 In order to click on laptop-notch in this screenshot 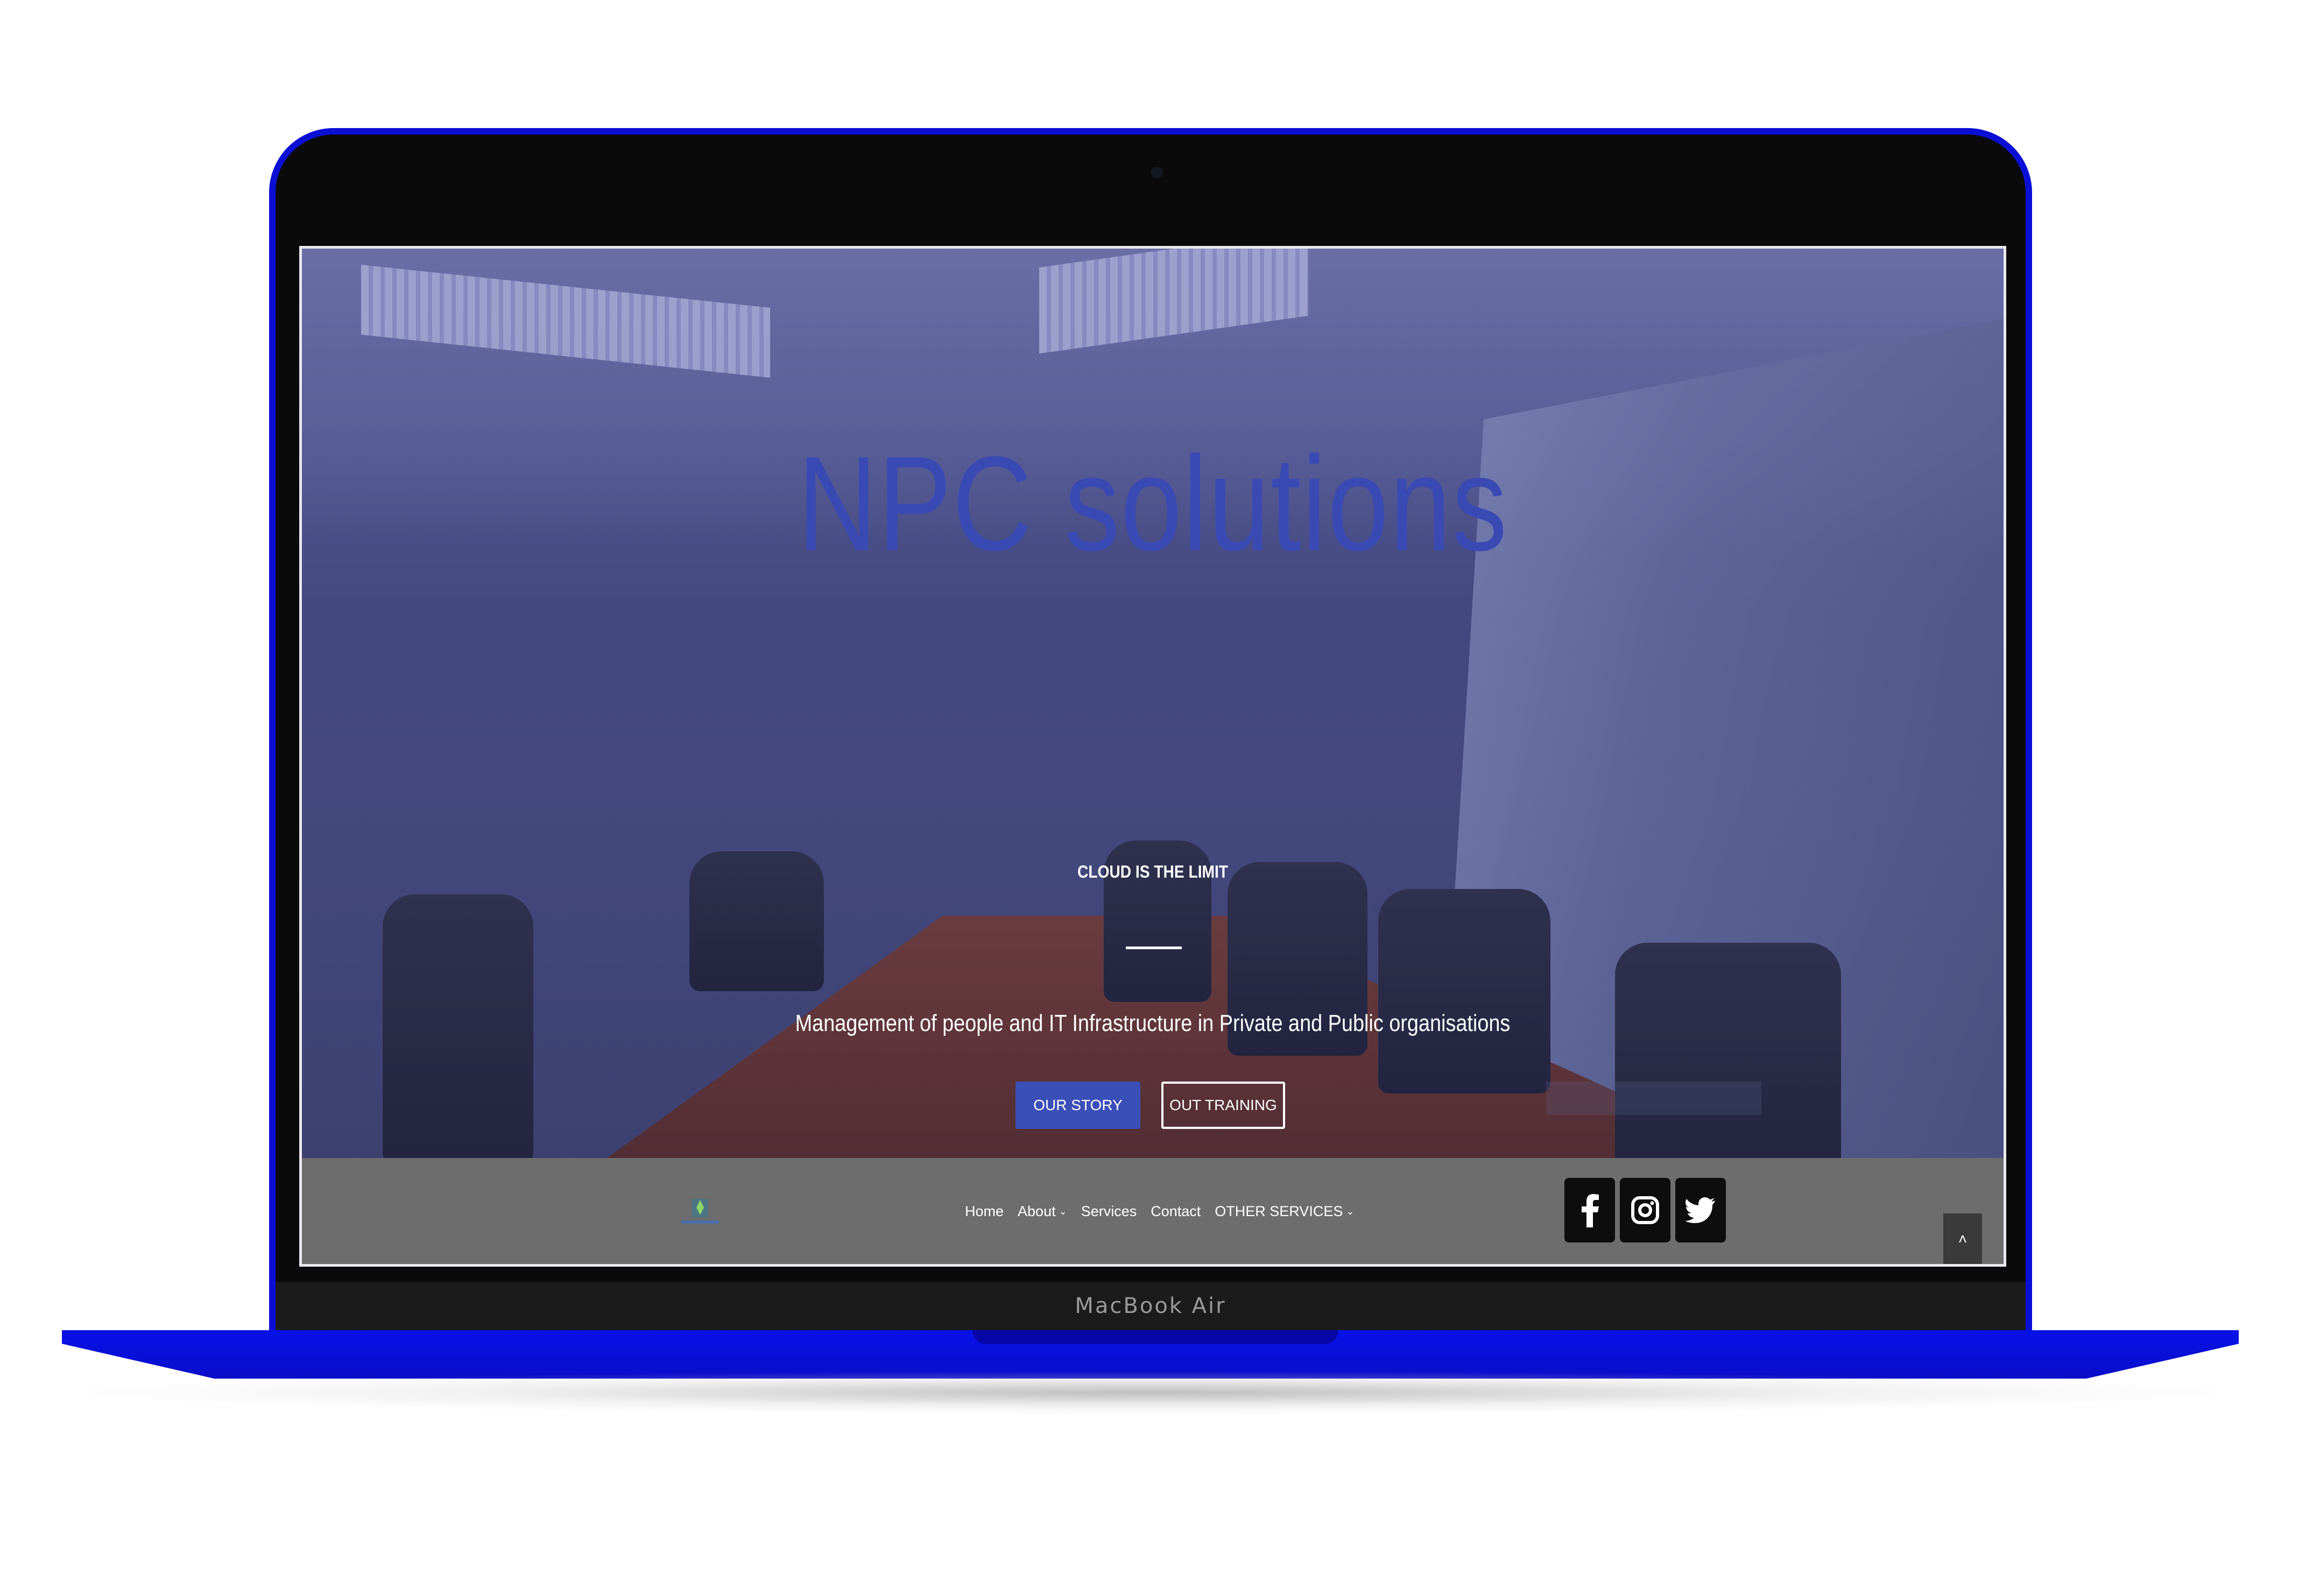, I will do `click(1155, 1337)`.